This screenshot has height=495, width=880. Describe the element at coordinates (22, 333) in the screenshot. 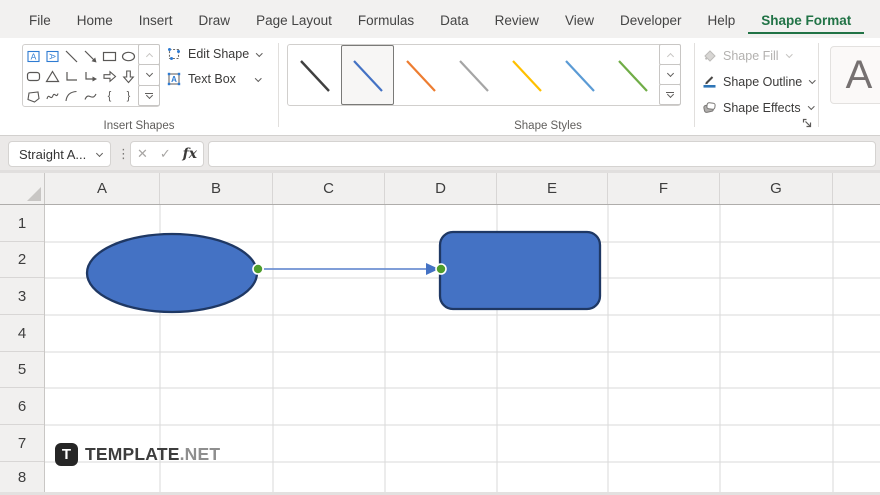

I see `row-header-4: 4` at that location.